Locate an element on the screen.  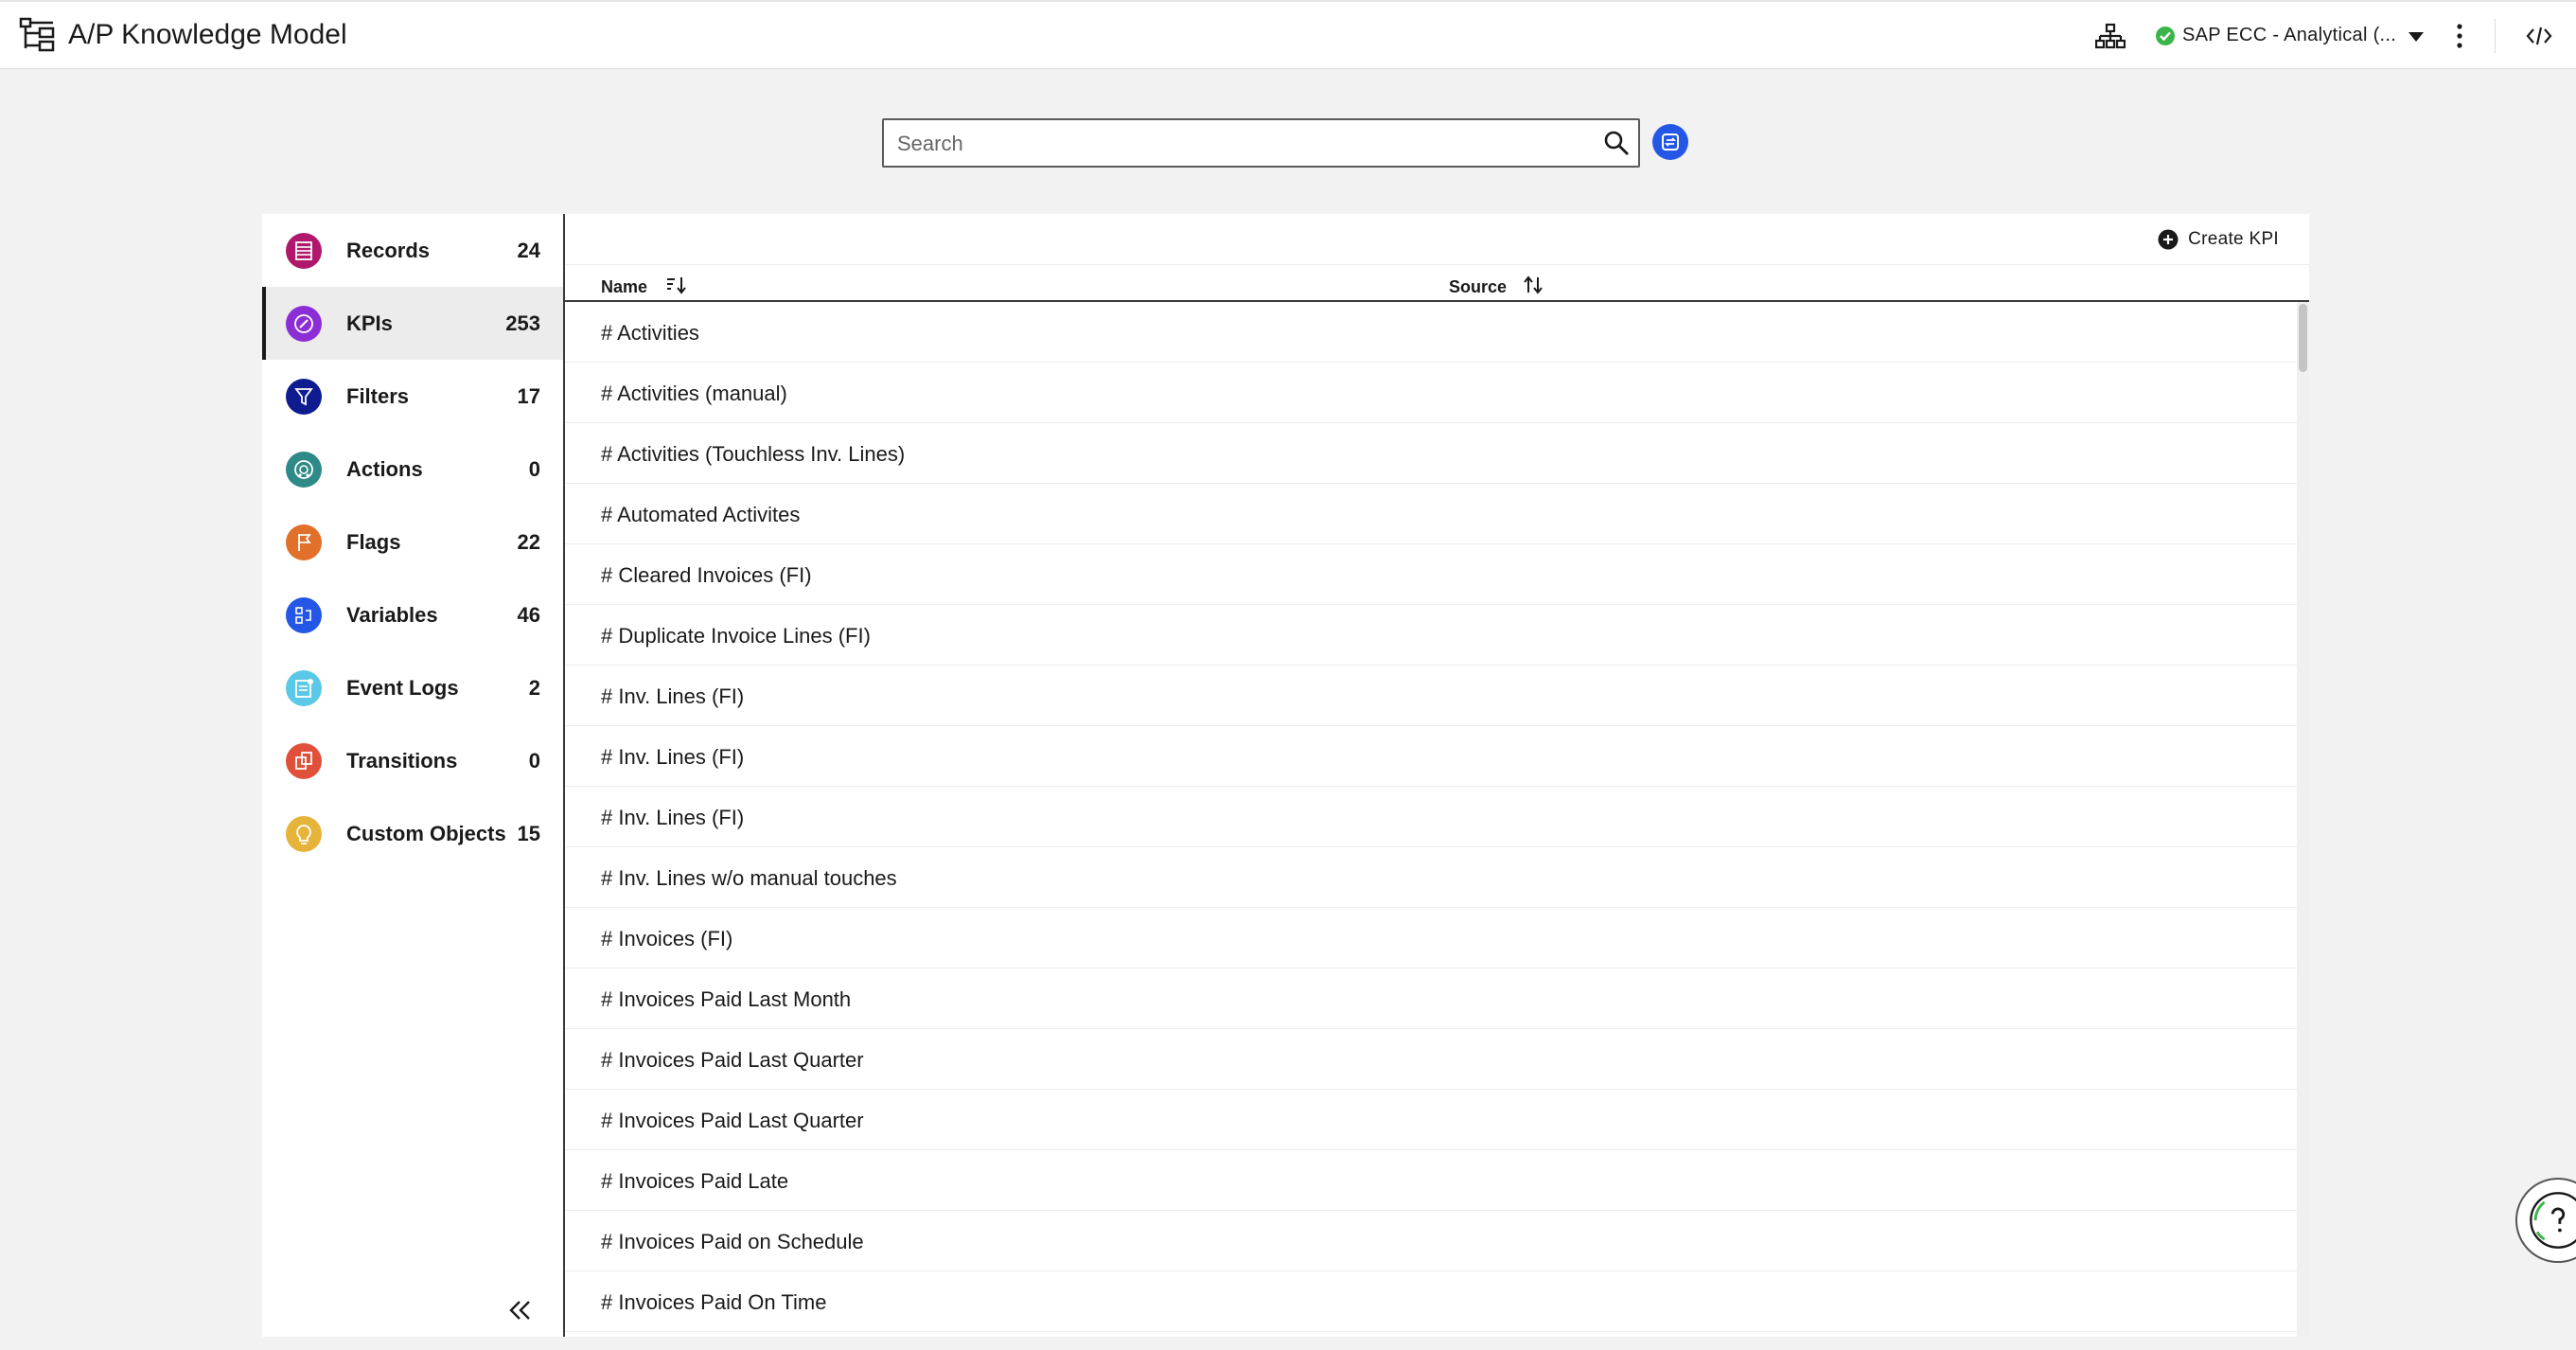
variables-icon is located at coordinates (304, 615).